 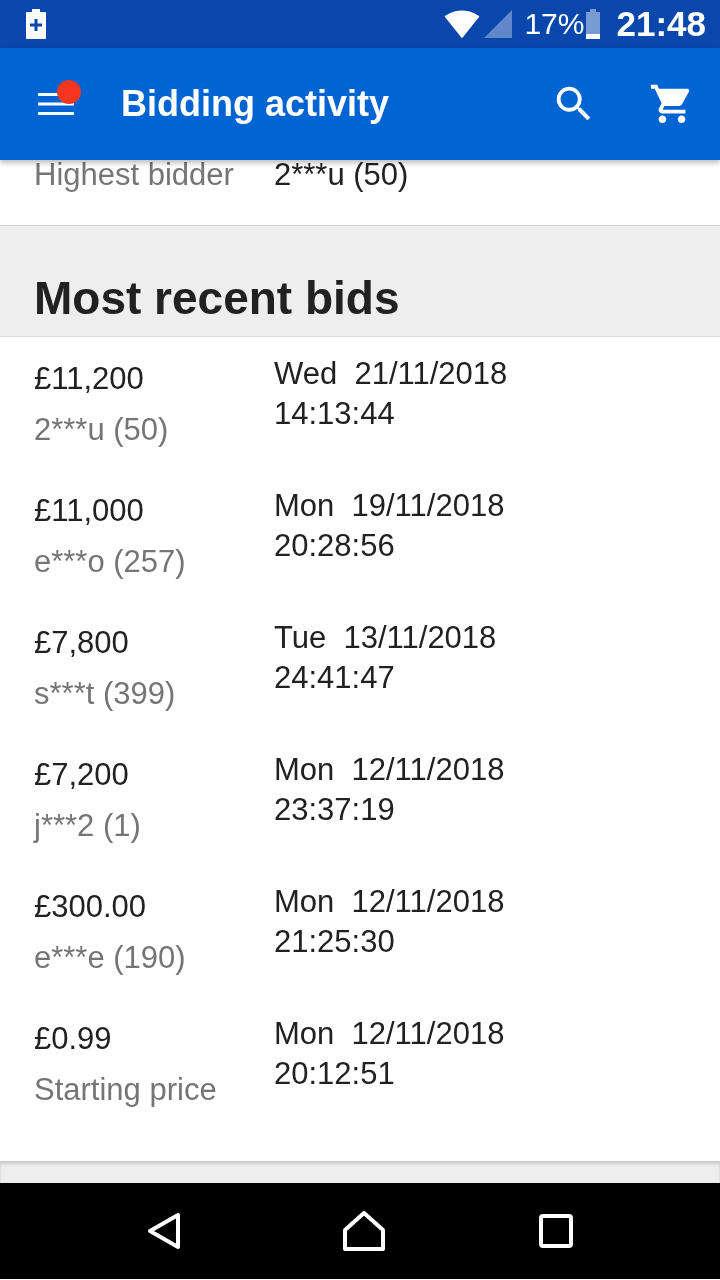 I want to click on highest-bidder-label: Highest bidder, so click(x=134, y=175).